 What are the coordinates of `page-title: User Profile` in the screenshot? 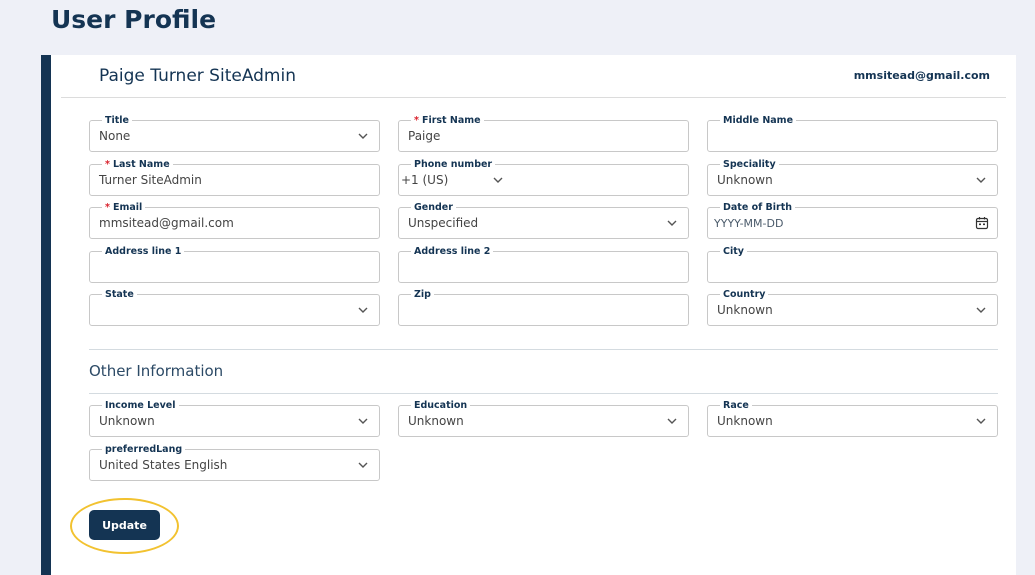 It's located at (134, 19).